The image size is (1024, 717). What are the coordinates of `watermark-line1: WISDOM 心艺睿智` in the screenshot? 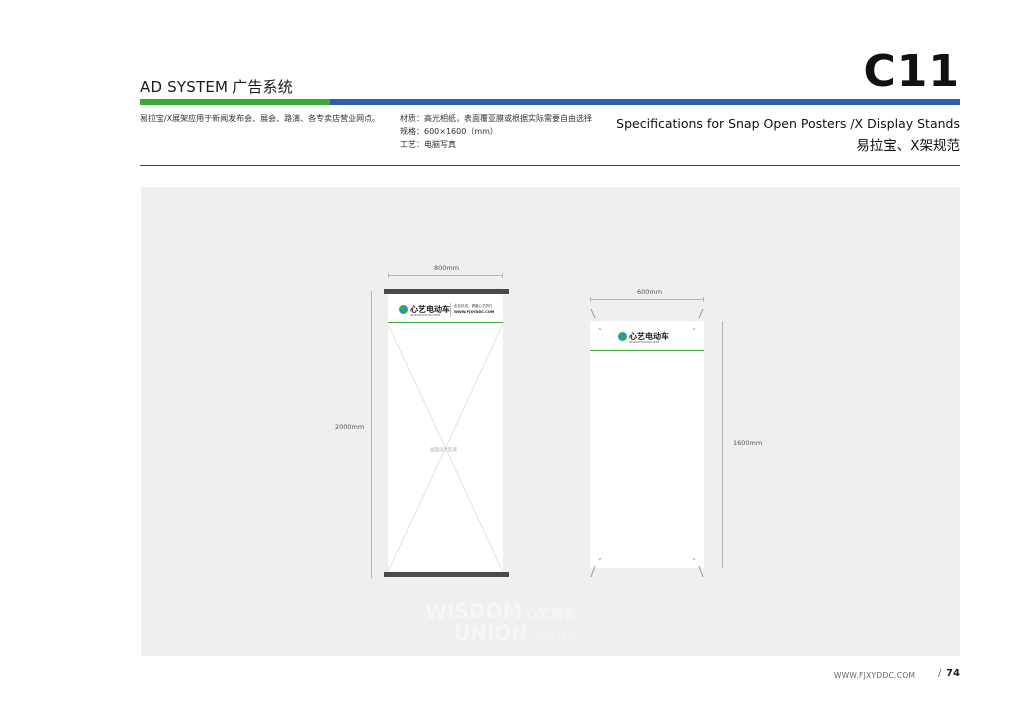 It's located at (501, 611).